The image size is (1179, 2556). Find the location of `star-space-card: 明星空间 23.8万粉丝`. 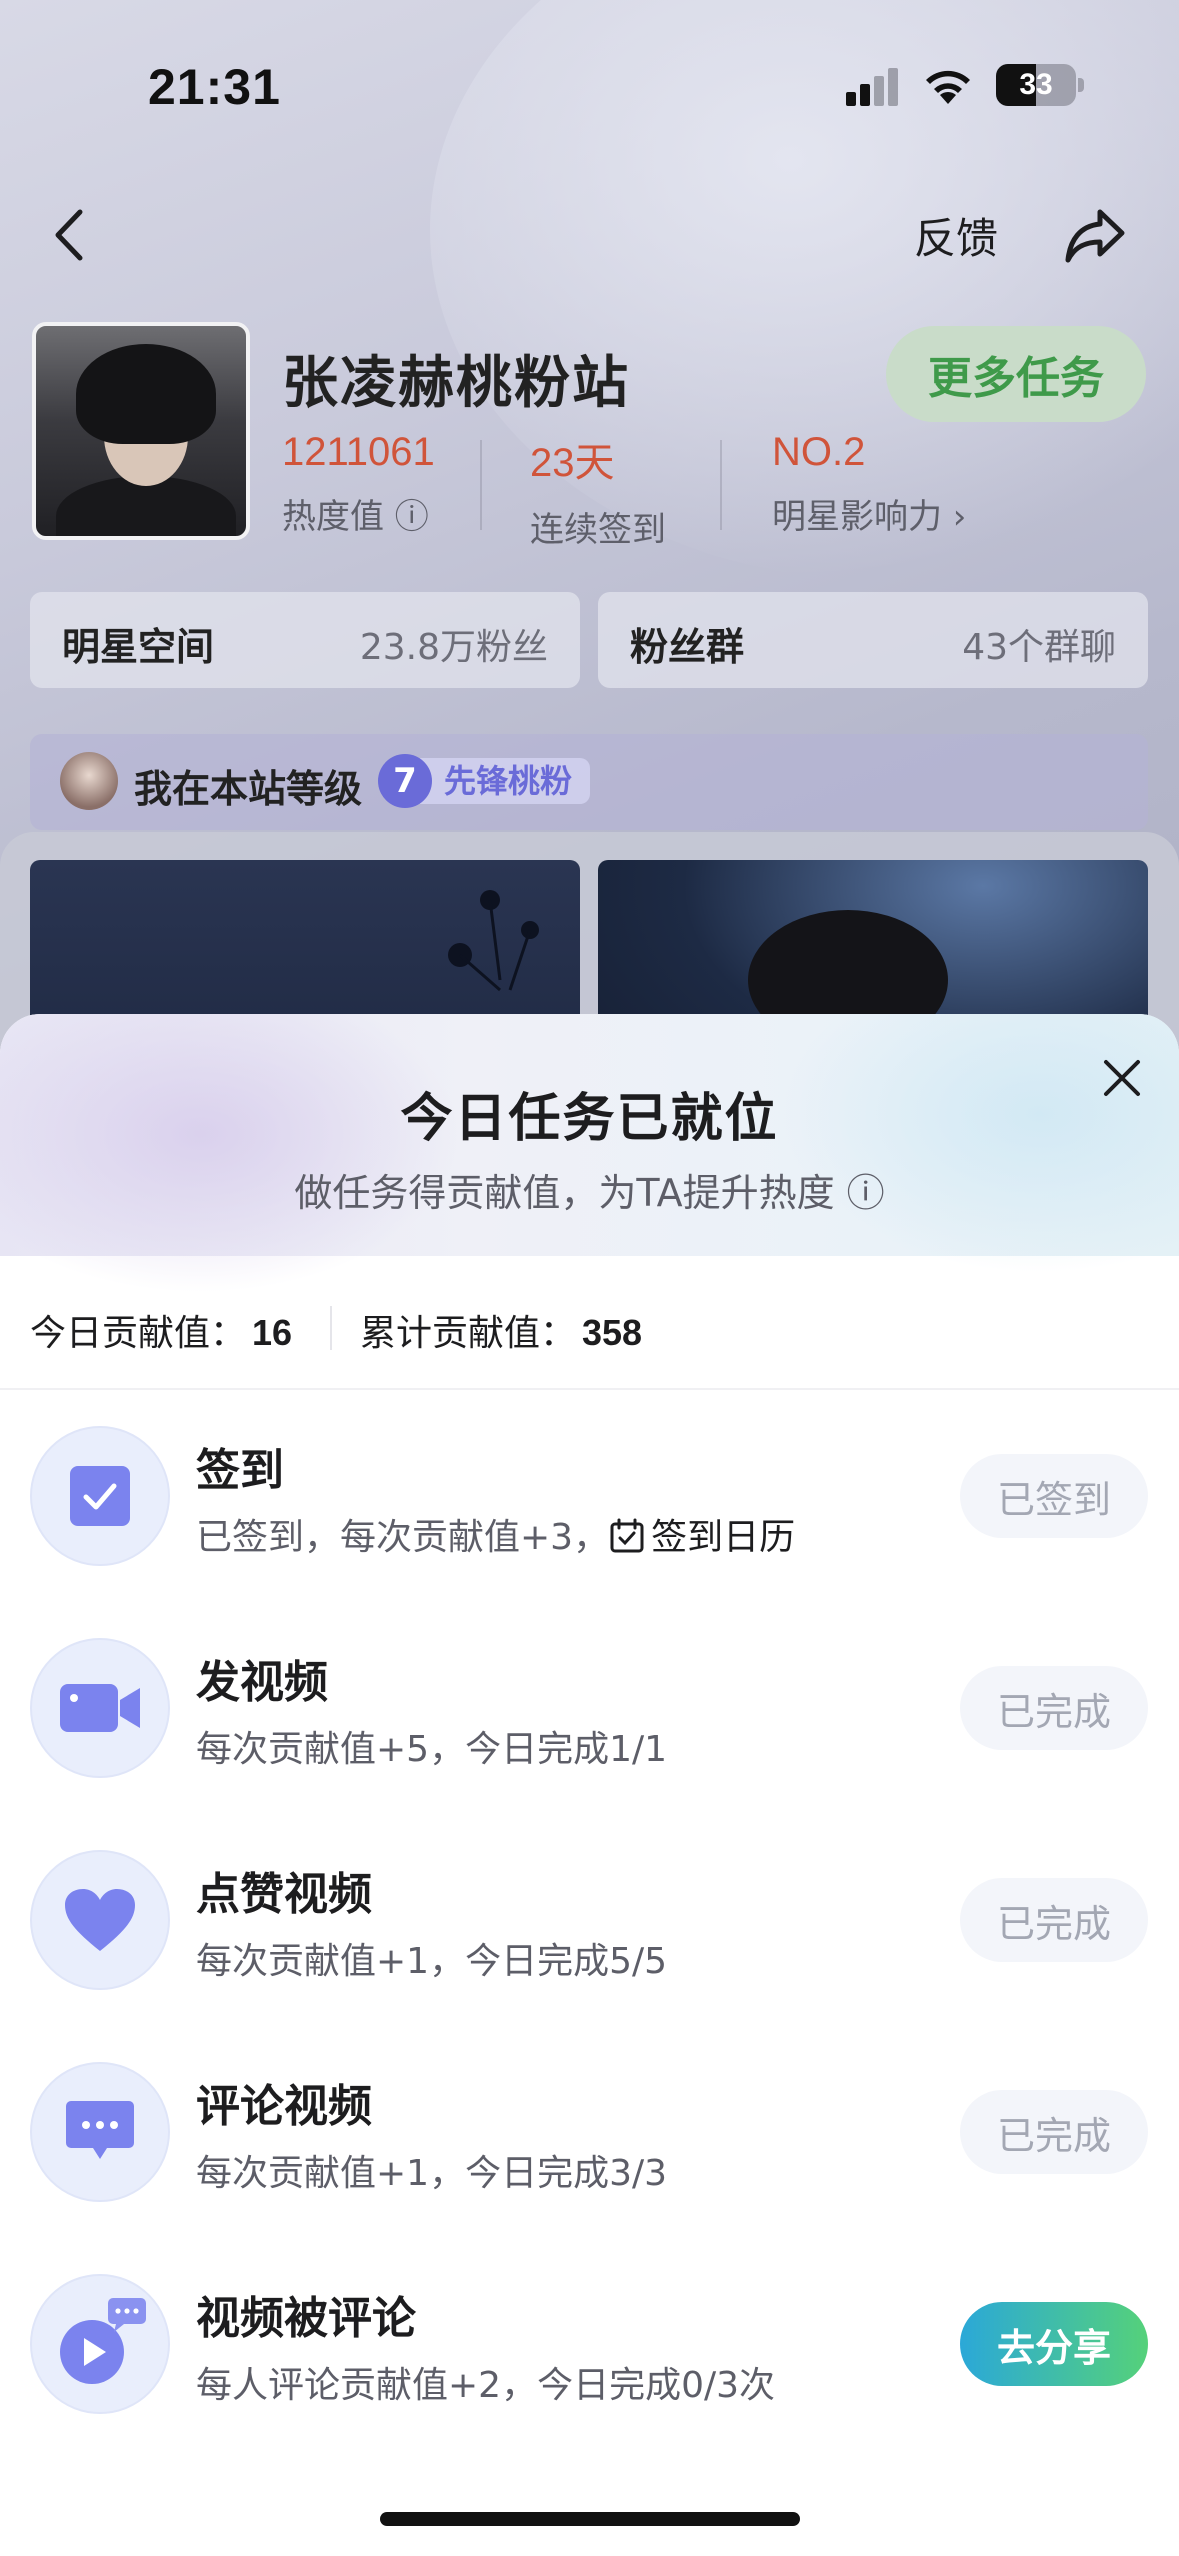

star-space-card: 明星空间 23.8万粉丝 is located at coordinates (305, 640).